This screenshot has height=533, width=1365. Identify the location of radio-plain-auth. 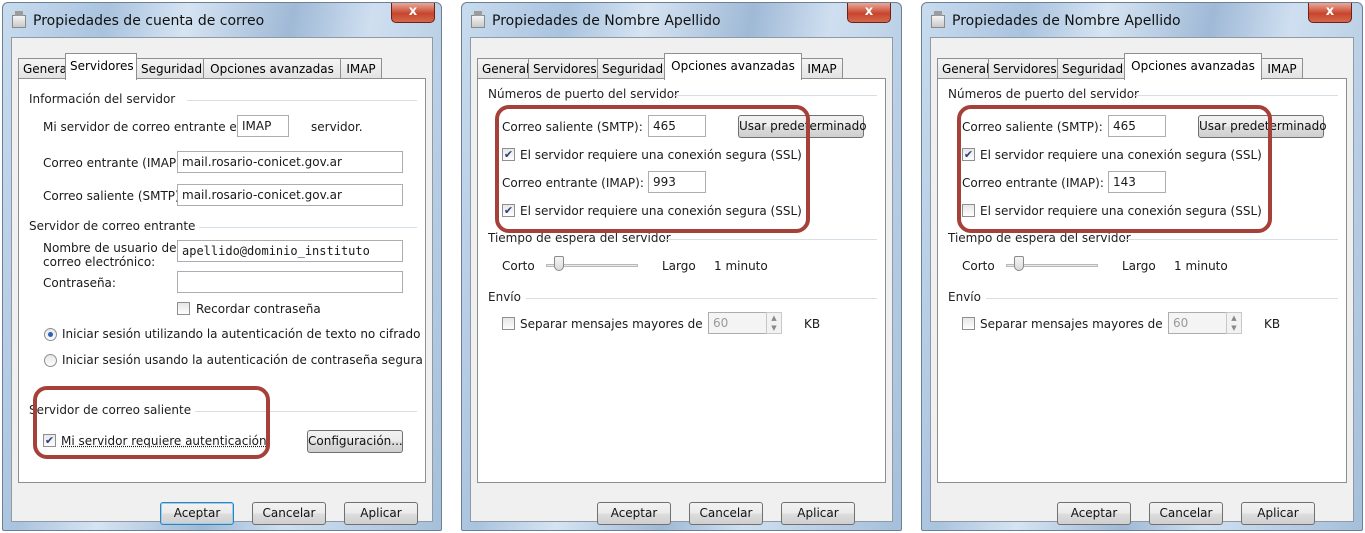
(50, 334).